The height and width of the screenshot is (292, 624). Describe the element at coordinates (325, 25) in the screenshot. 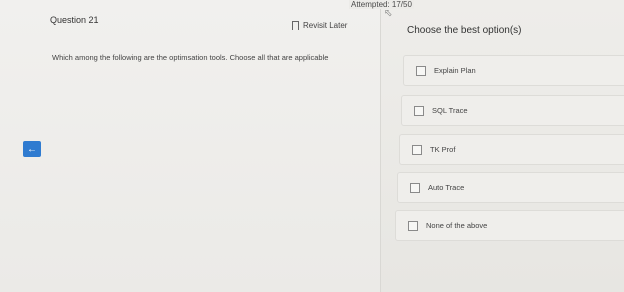

I see `revisit-later-label: Revisit Later` at that location.